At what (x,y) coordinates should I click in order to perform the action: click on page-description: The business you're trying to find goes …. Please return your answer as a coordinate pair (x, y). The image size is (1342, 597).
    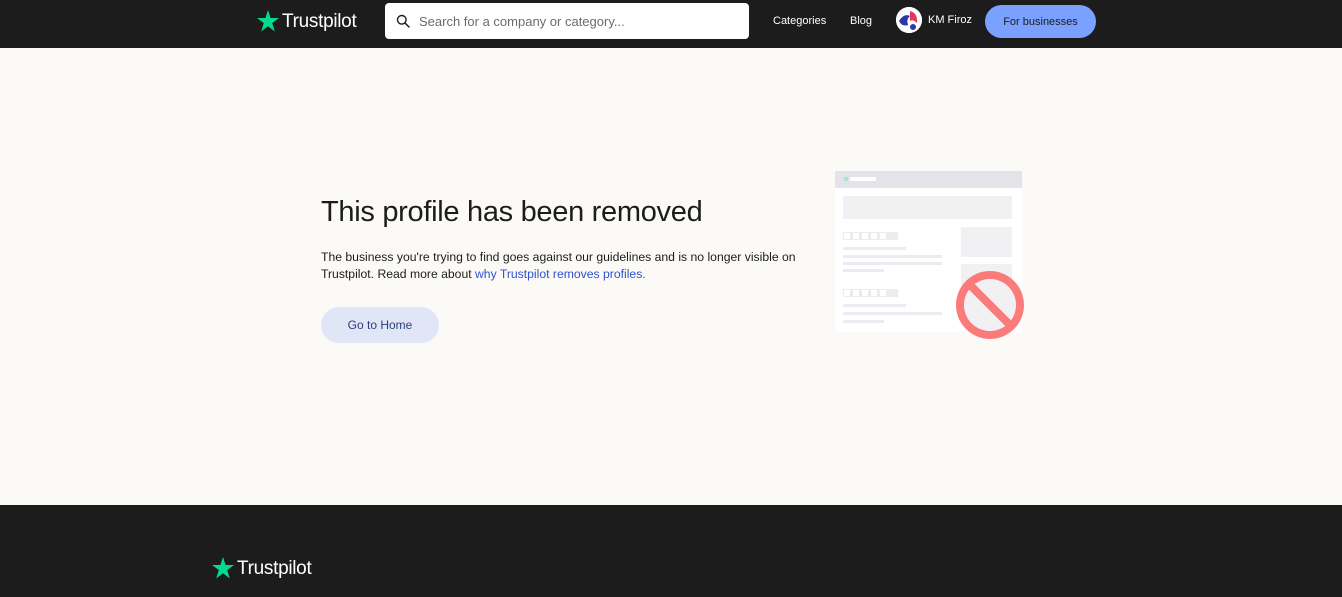
    Looking at the image, I should click on (566, 266).